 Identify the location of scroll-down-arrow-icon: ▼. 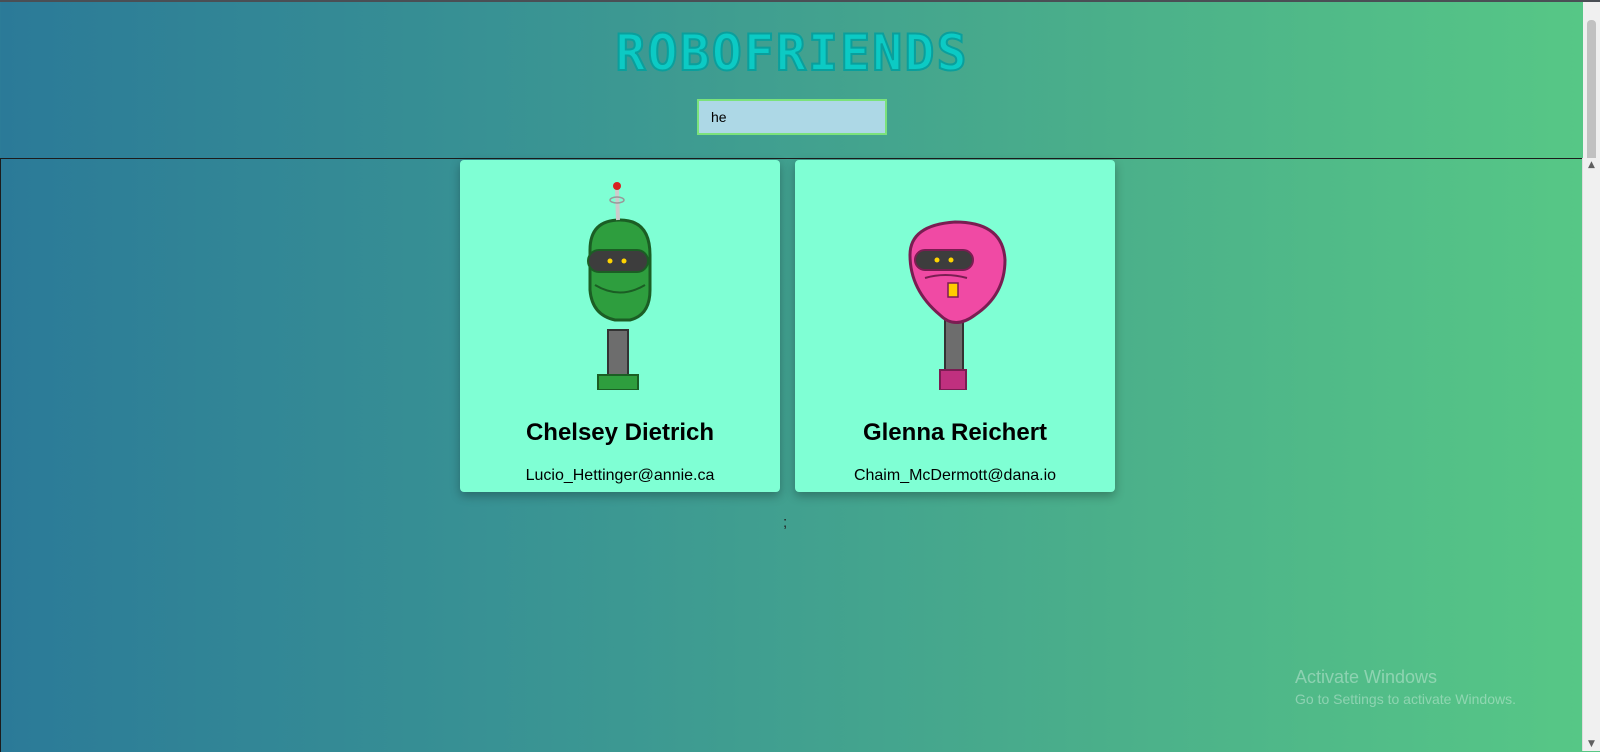
(1591, 744).